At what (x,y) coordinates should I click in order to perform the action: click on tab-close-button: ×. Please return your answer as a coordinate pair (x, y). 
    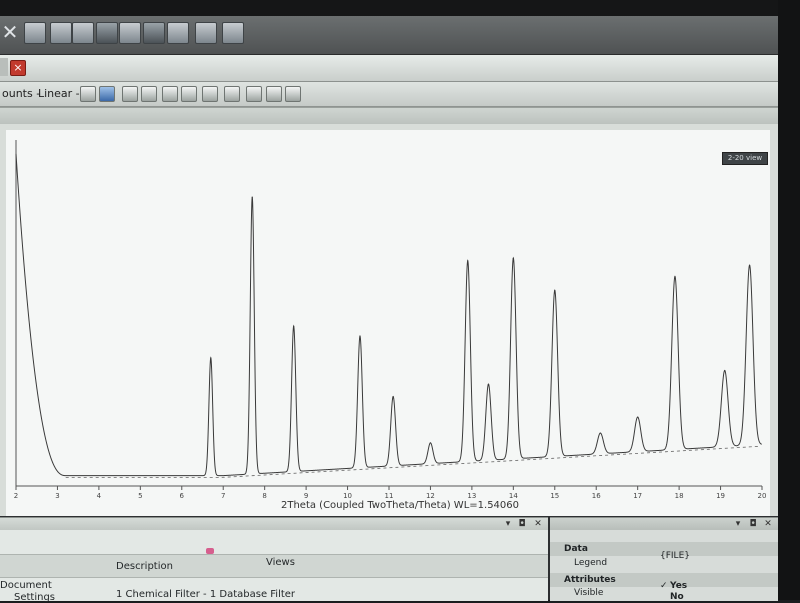
    Looking at the image, I should click on (18, 68).